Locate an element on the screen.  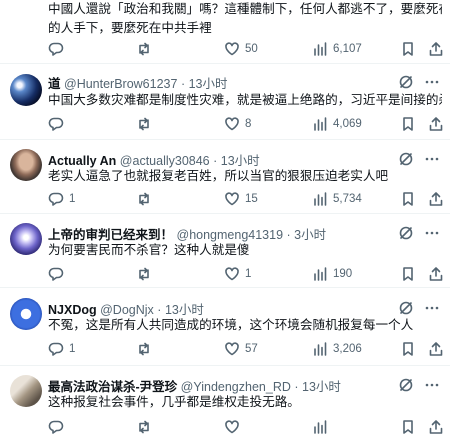
like-button is located at coordinates (232, 426).